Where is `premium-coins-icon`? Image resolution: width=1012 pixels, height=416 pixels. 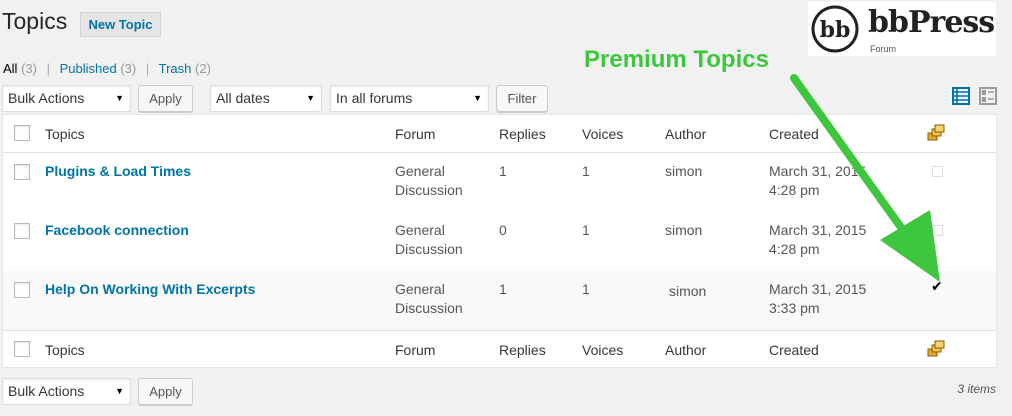
premium-coins-icon is located at coordinates (936, 348).